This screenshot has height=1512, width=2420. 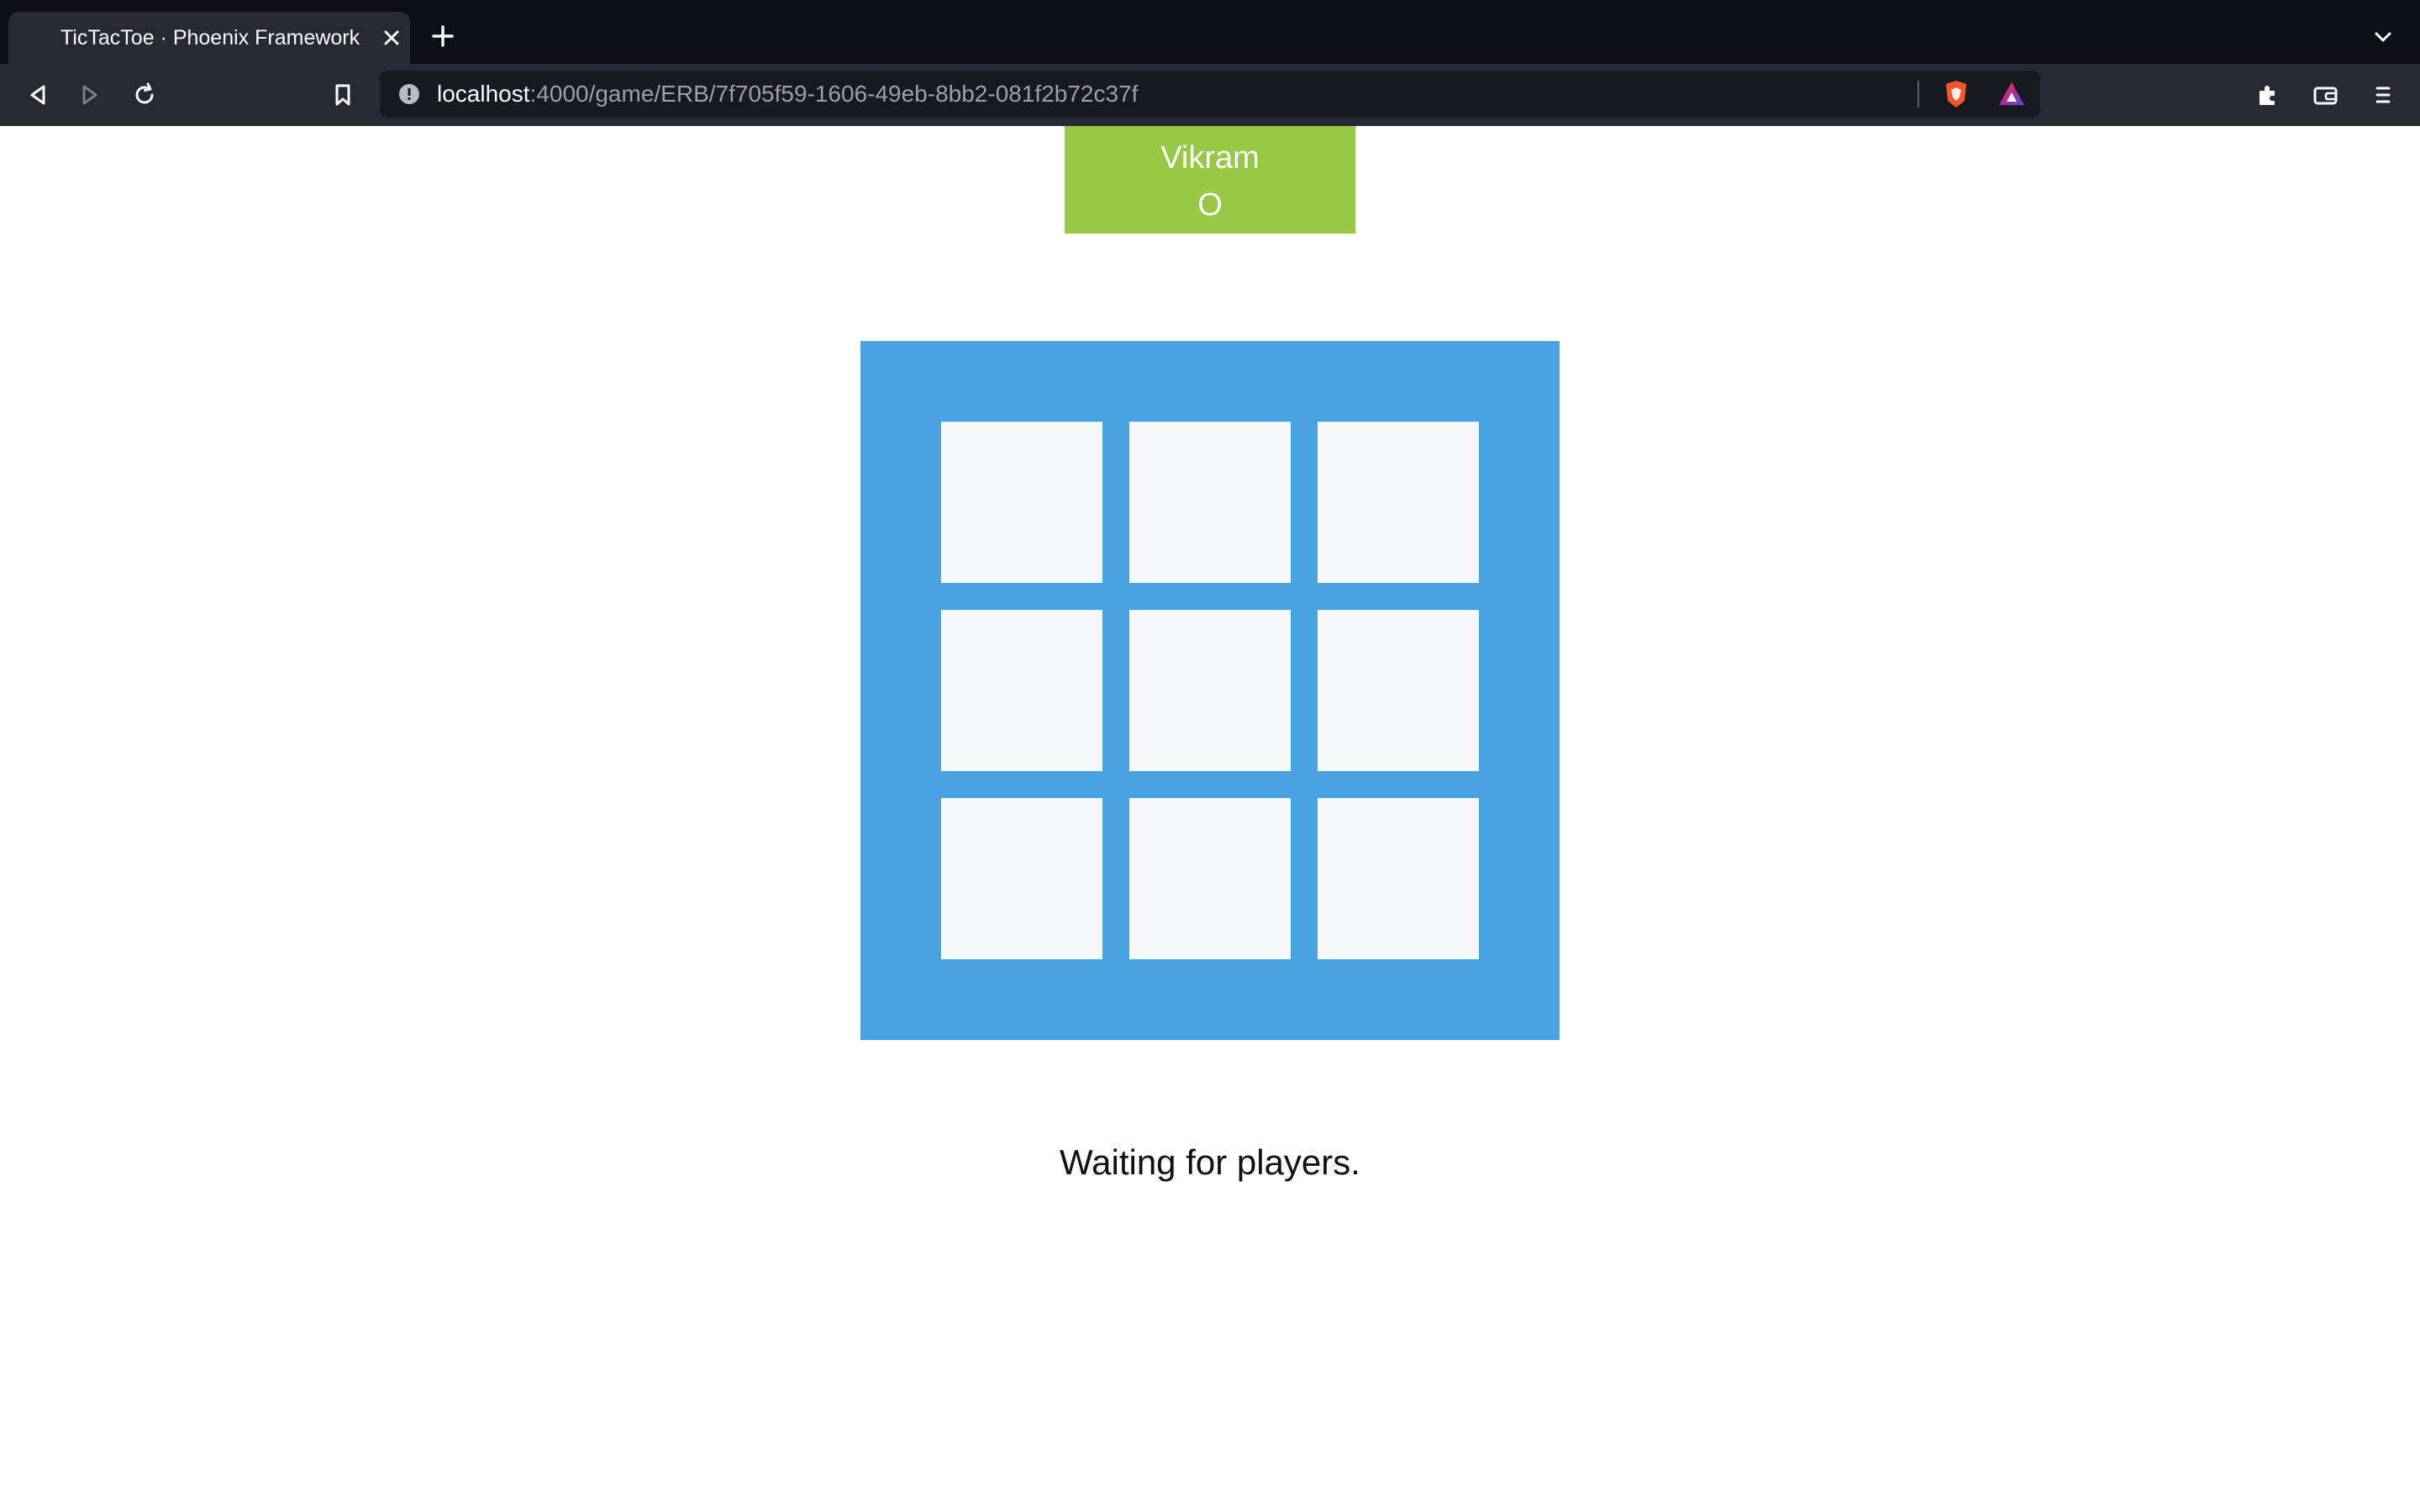 I want to click on brave-rewards-icon, so click(x=2011, y=94).